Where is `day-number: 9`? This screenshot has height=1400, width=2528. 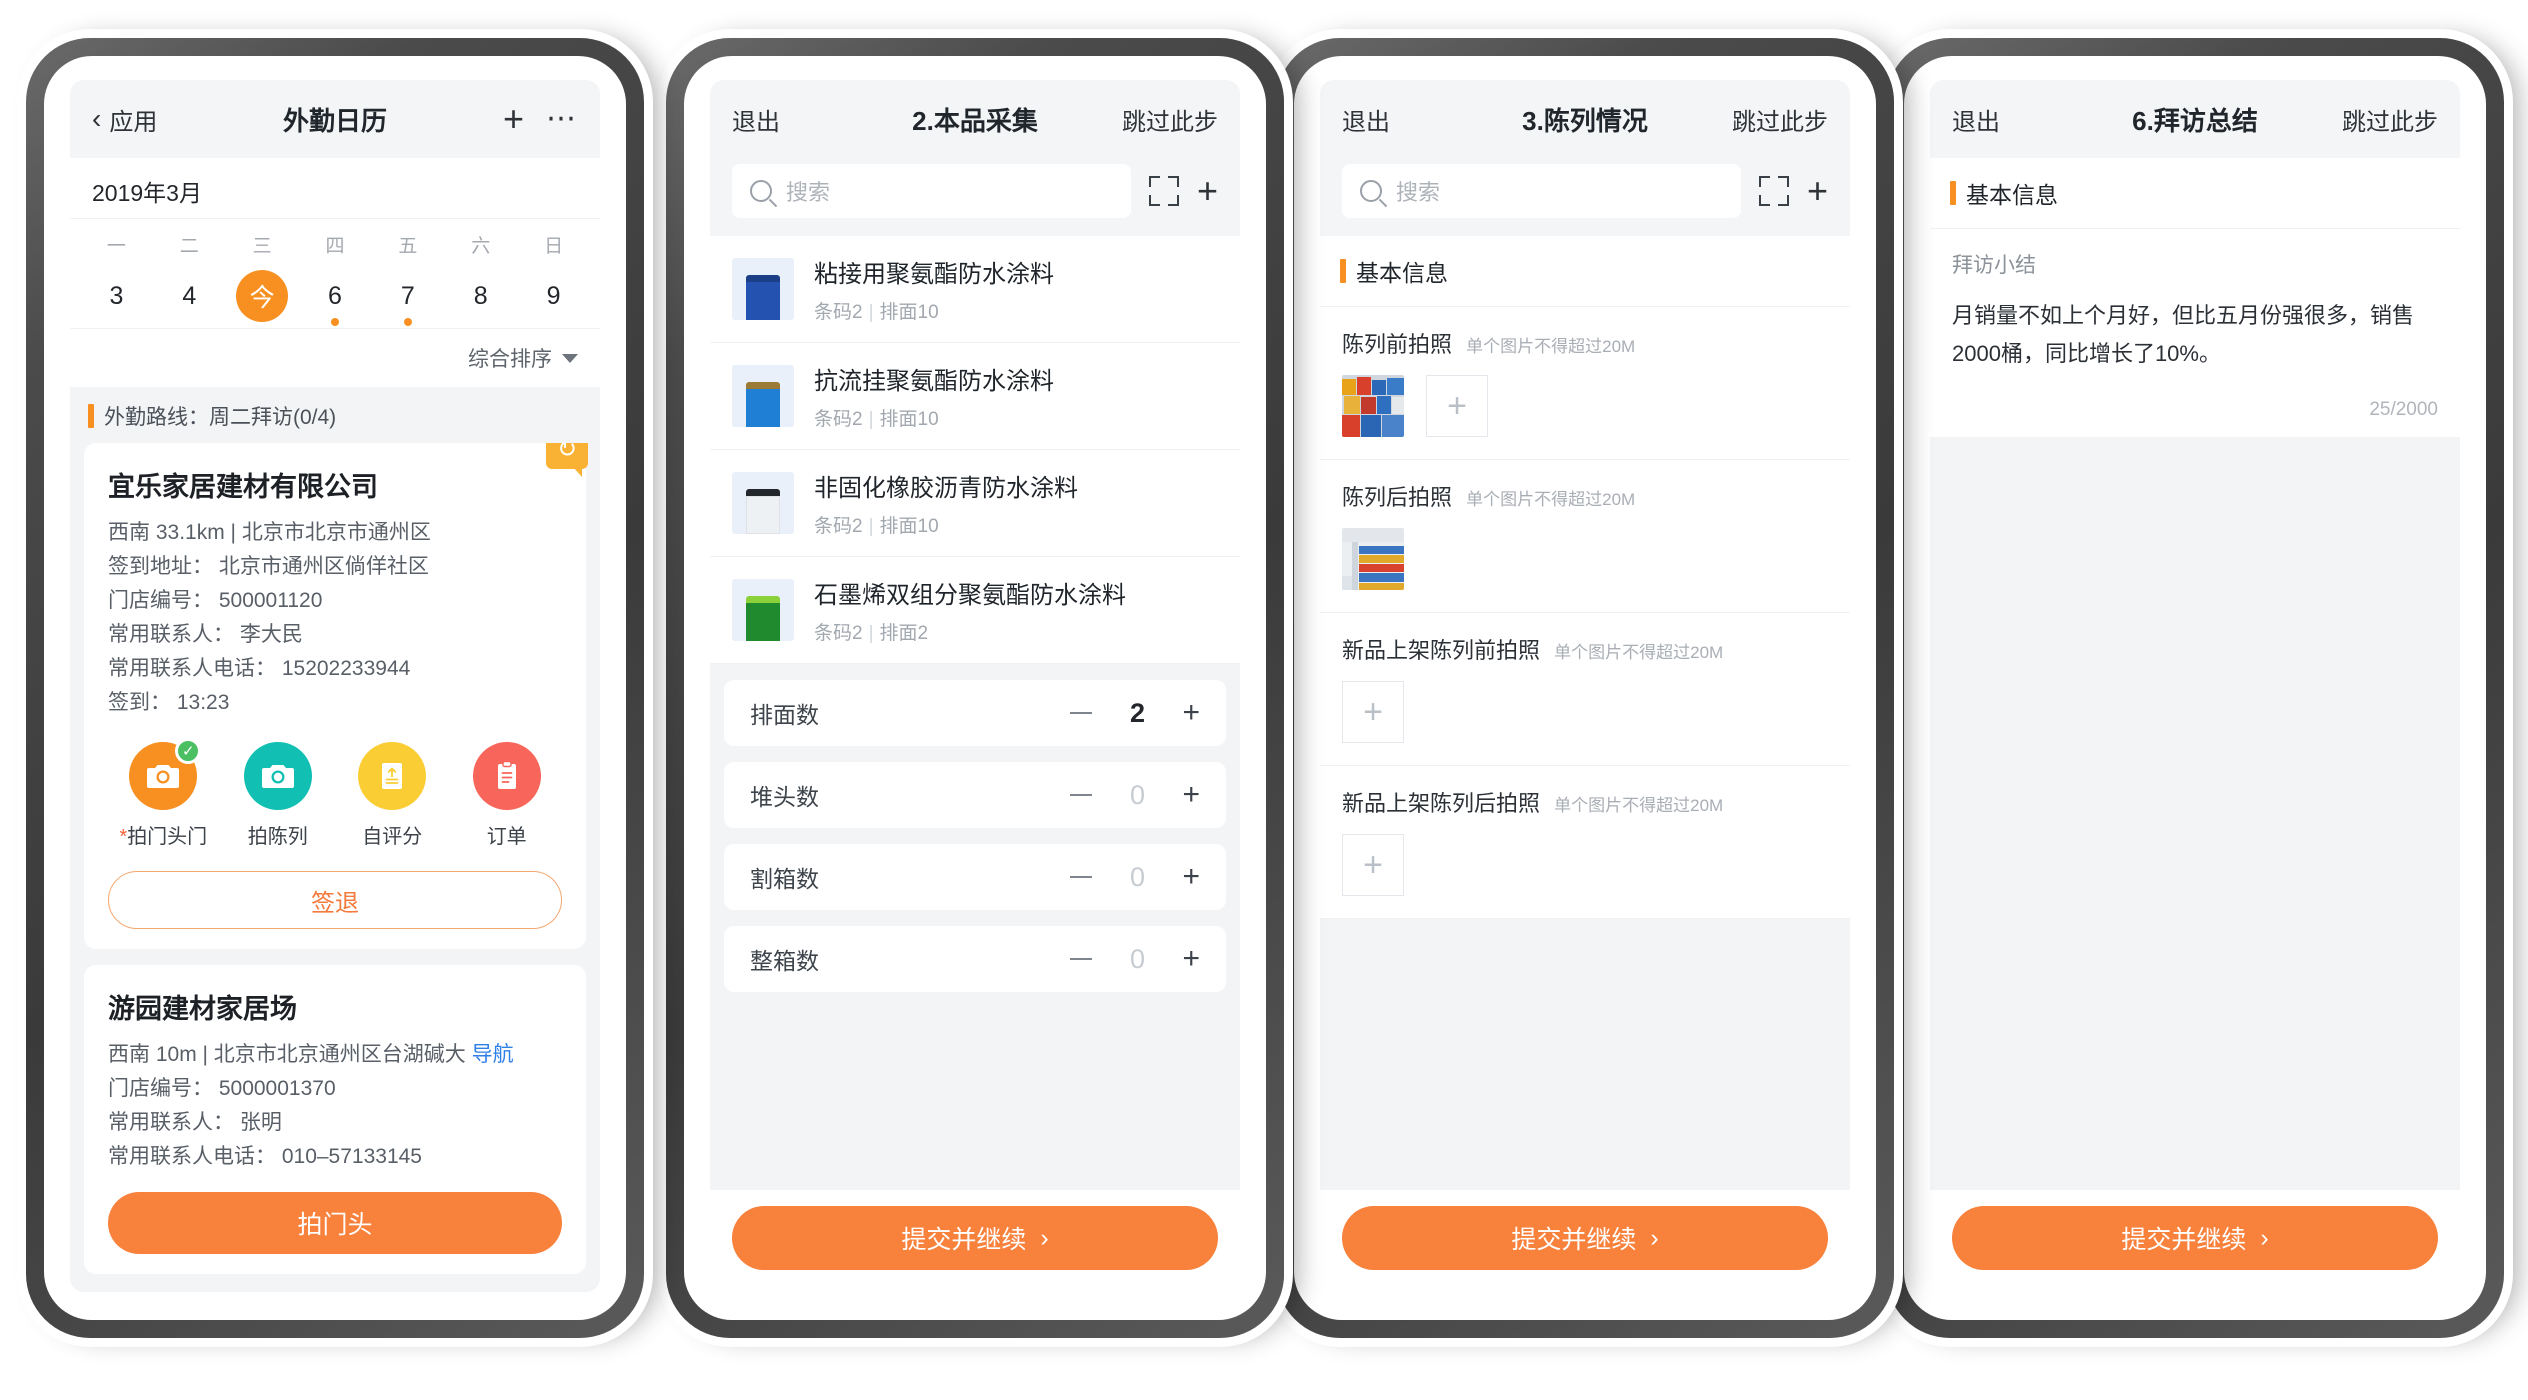
day-number: 9 is located at coordinates (553, 295).